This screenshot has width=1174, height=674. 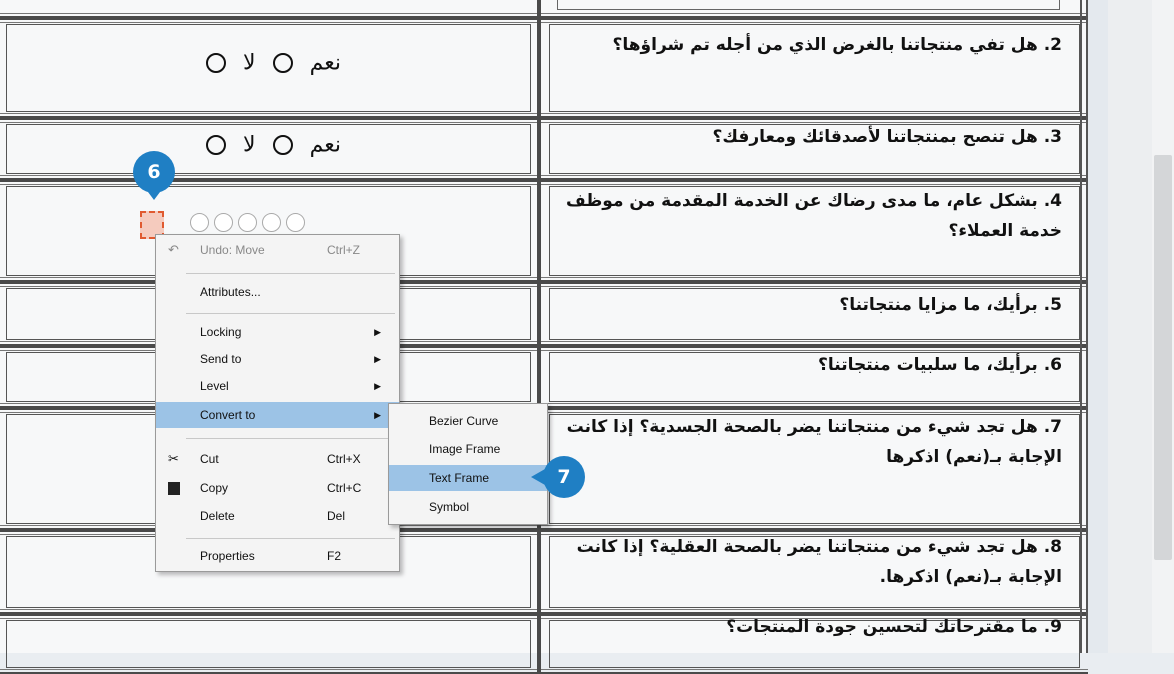 What do you see at coordinates (468, 478) in the screenshot?
I see `submenu-item-text-frame: Text Frame` at bounding box center [468, 478].